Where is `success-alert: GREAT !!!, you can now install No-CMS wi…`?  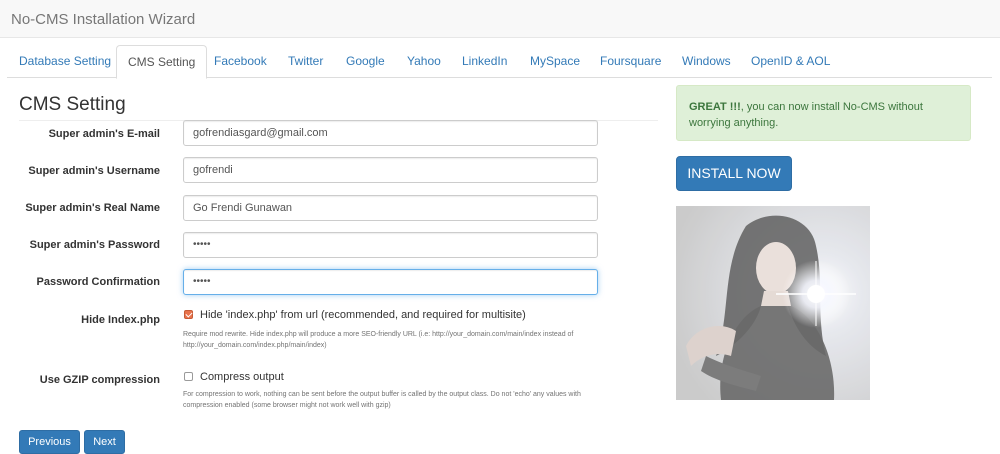
success-alert: GREAT !!!, you can now install No-CMS wi… is located at coordinates (823, 113).